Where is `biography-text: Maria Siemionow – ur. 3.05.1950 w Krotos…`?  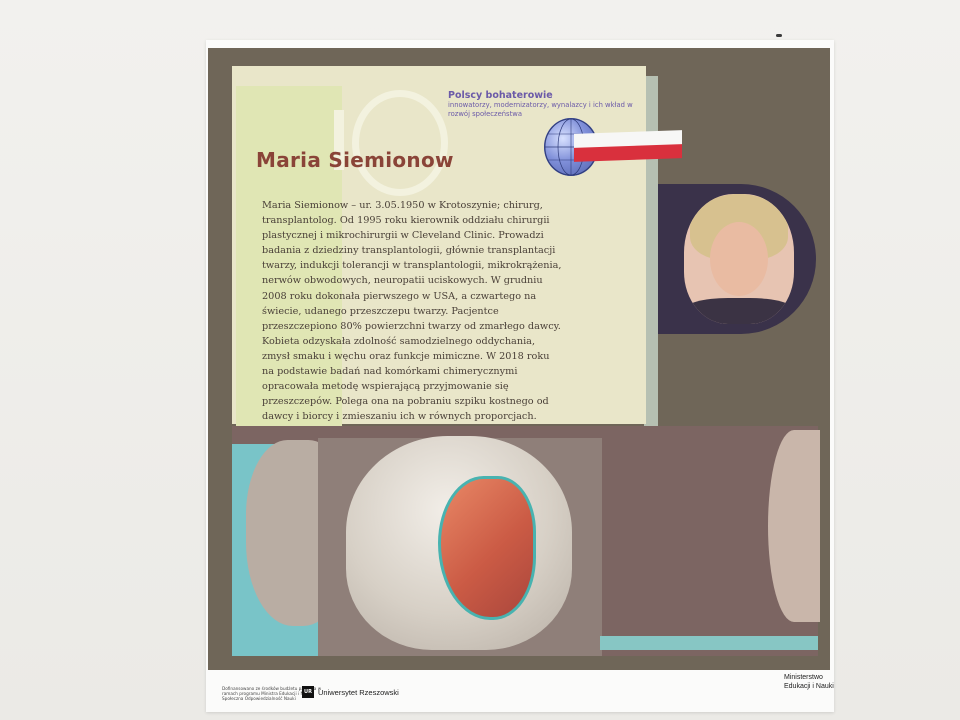
biography-text: Maria Siemionow – ur. 3.05.1950 w Krotos… is located at coordinates (412, 311).